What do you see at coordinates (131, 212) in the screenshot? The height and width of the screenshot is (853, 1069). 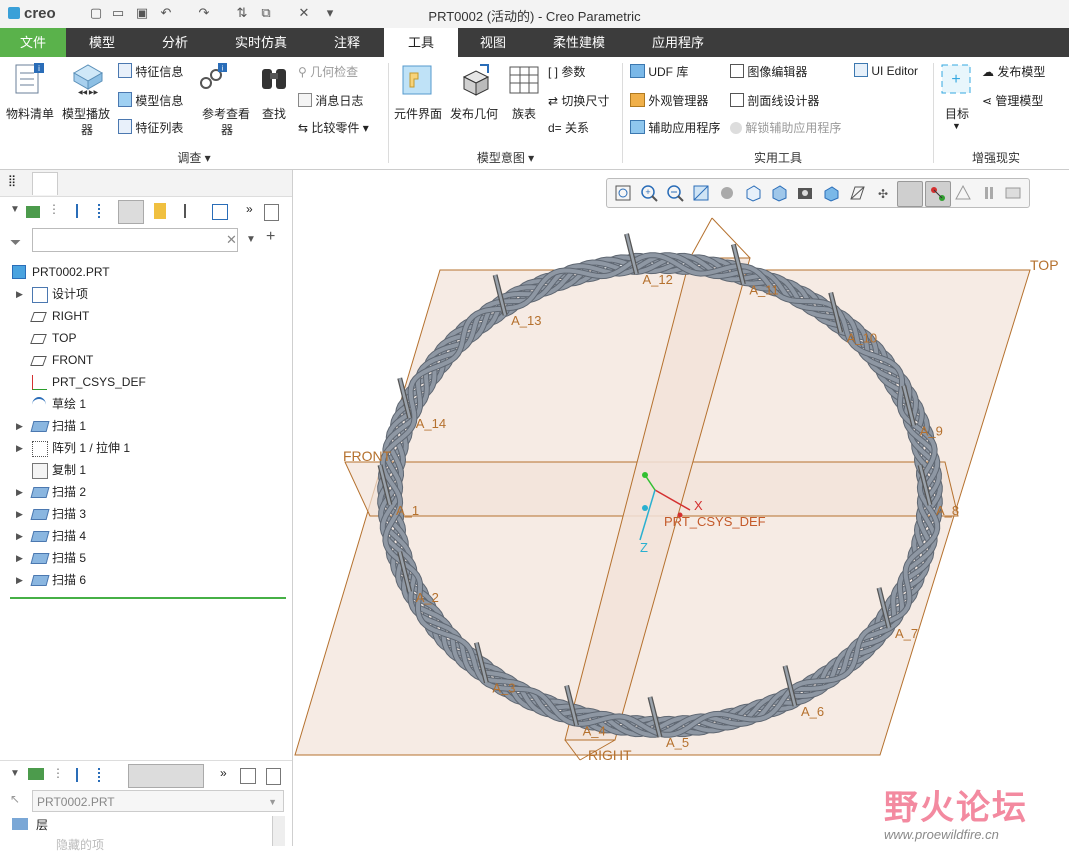 I see `settings-icon` at bounding box center [131, 212].